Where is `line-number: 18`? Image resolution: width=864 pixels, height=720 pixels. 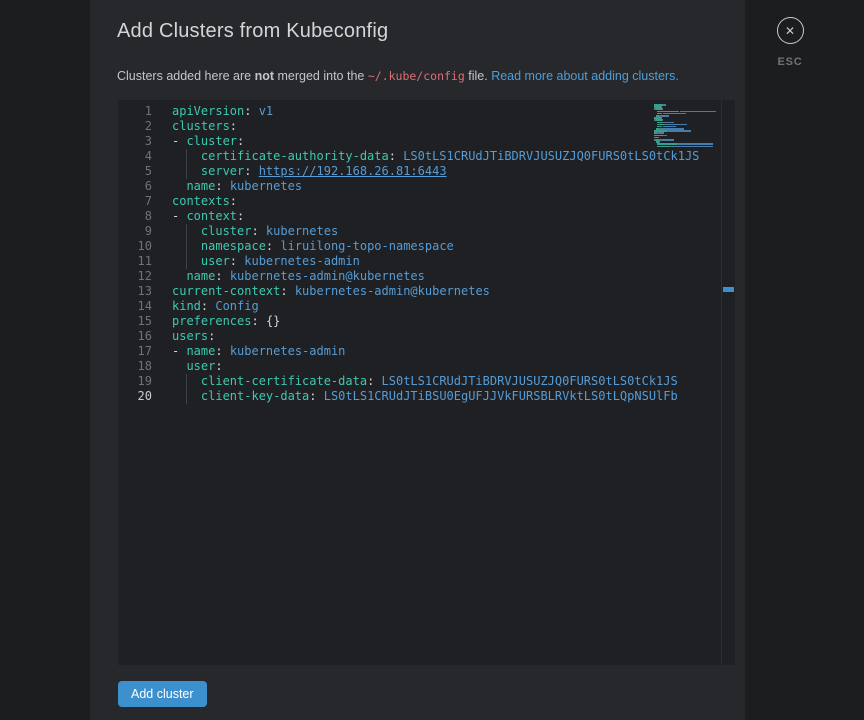 line-number: 18 is located at coordinates (144, 366).